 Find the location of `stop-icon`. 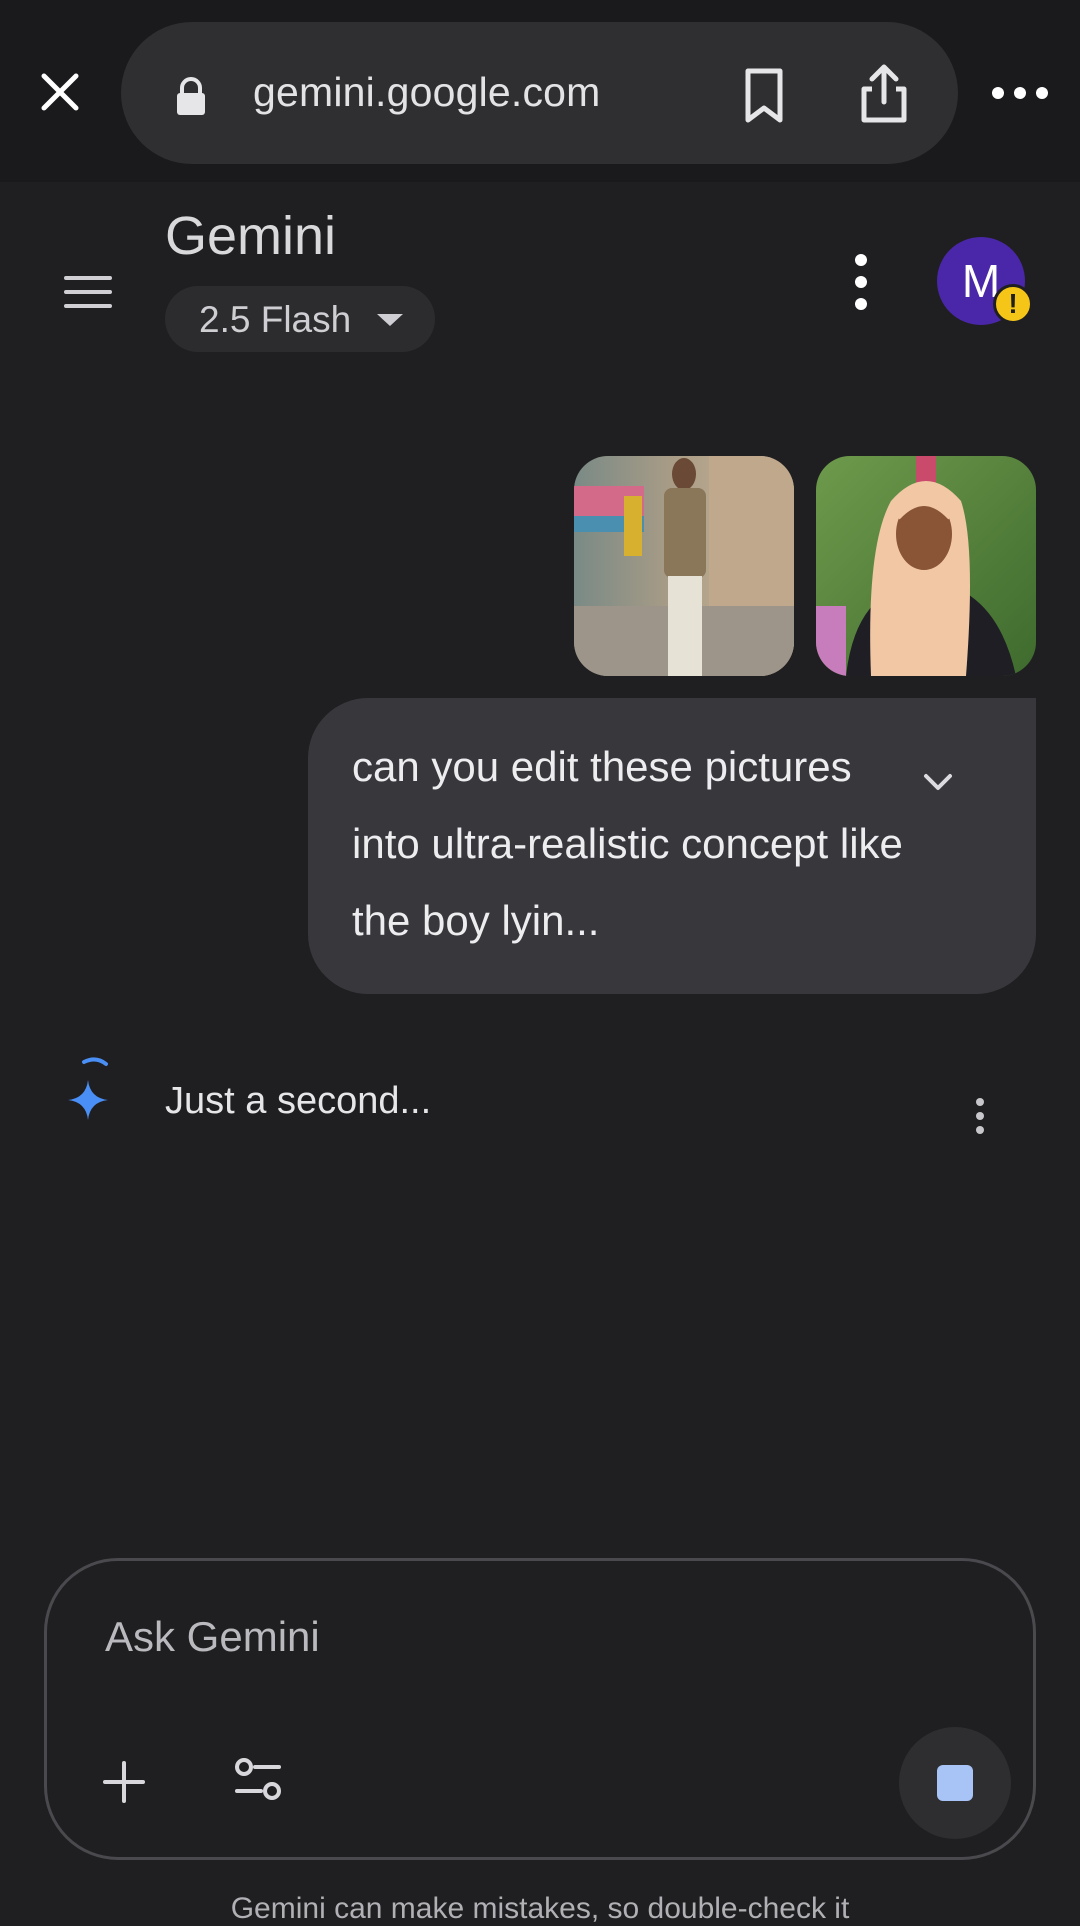

stop-icon is located at coordinates (955, 1783).